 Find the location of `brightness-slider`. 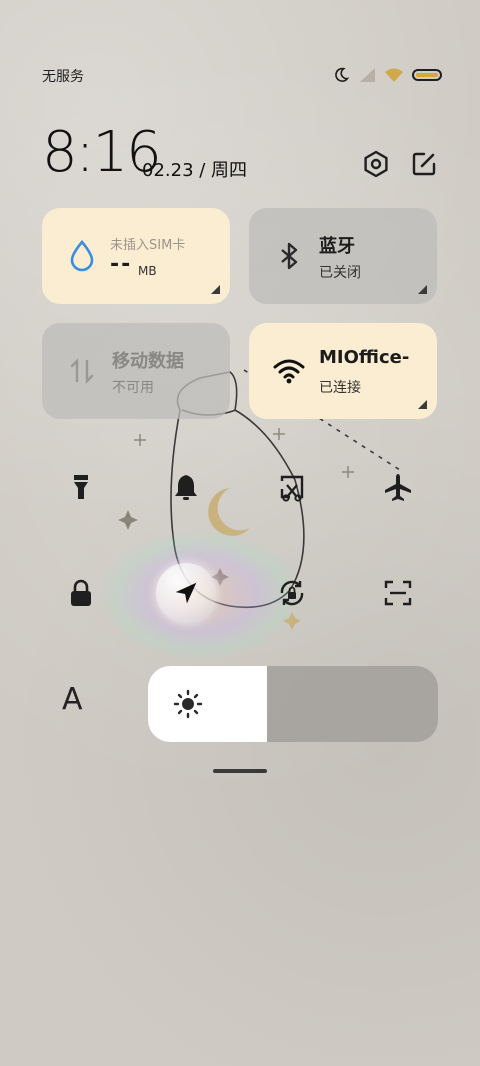

brightness-slider is located at coordinates (293, 704).